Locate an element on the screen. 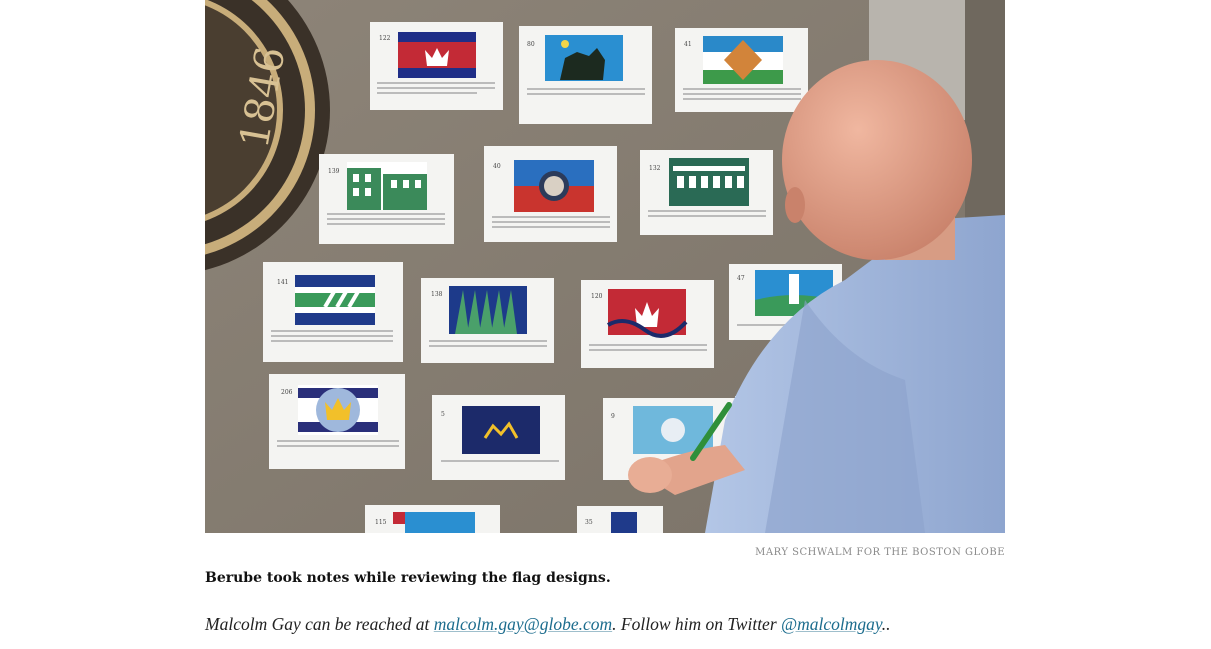 This screenshot has height=649, width=1211. author-twitter-link: @malcolmgay is located at coordinates (831, 624).